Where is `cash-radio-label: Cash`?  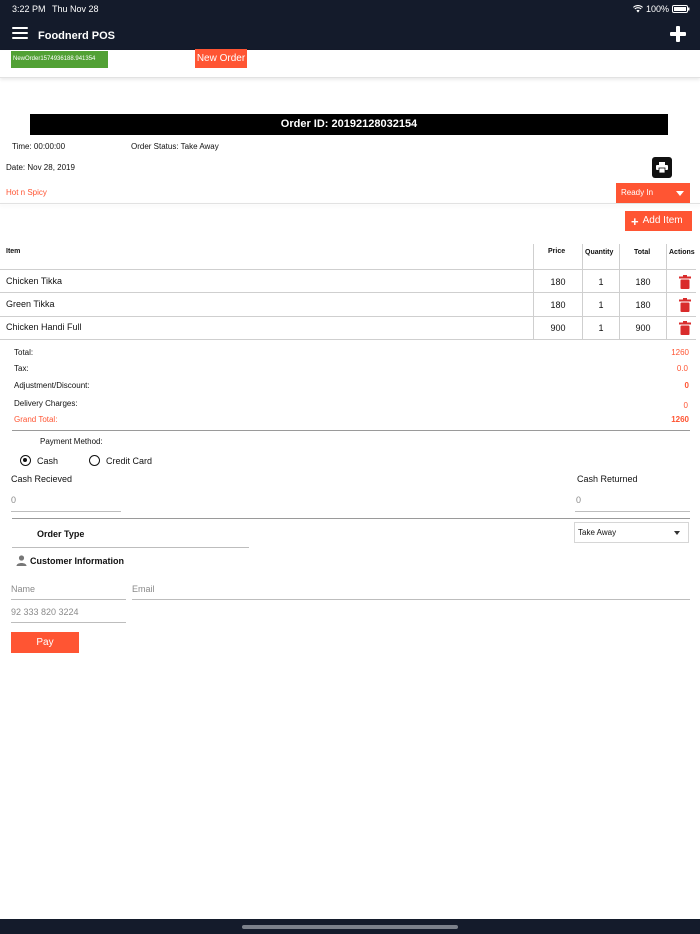
cash-radio-label: Cash is located at coordinates (48, 461).